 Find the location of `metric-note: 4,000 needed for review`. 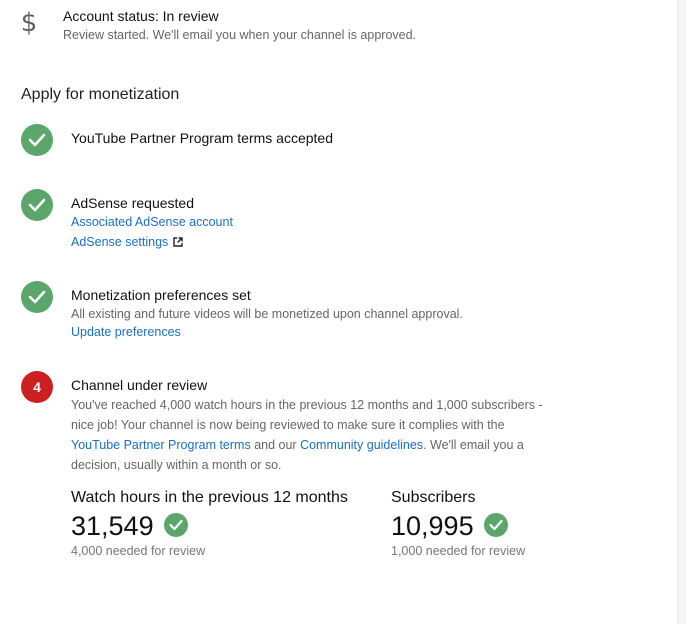

metric-note: 4,000 needed for review is located at coordinates (138, 551).